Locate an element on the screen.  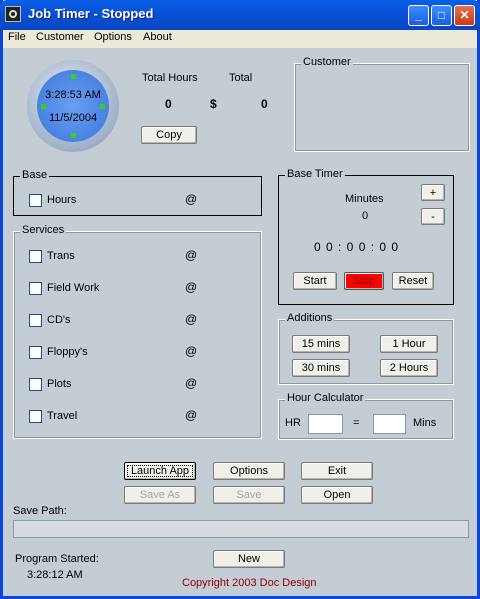
total-hours-label: Total Hours is located at coordinates (170, 78).